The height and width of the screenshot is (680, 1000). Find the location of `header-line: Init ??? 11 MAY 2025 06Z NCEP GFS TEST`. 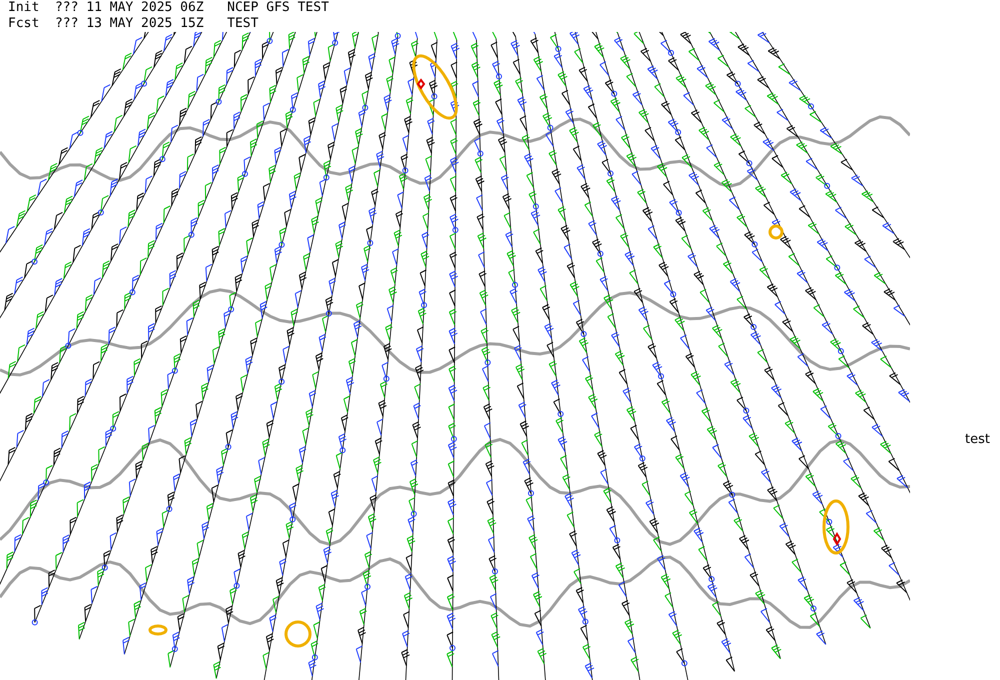

header-line: Init ??? 11 MAY 2025 06Z NCEP GFS TEST is located at coordinates (168, 8).